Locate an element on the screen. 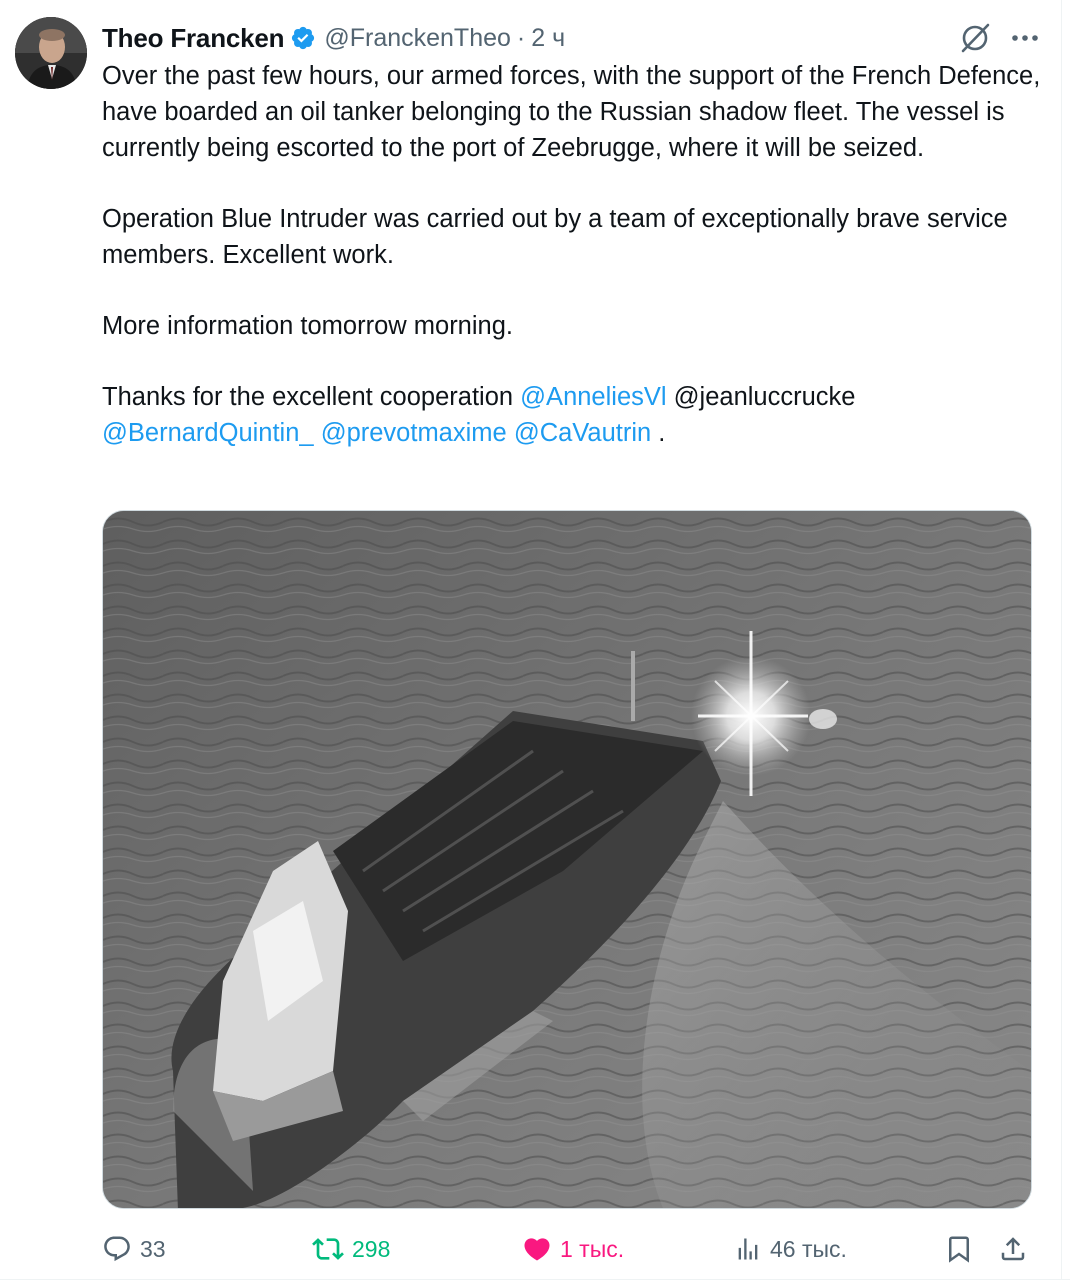 This screenshot has height=1280, width=1070. verified-badge-icon is located at coordinates (303, 38).